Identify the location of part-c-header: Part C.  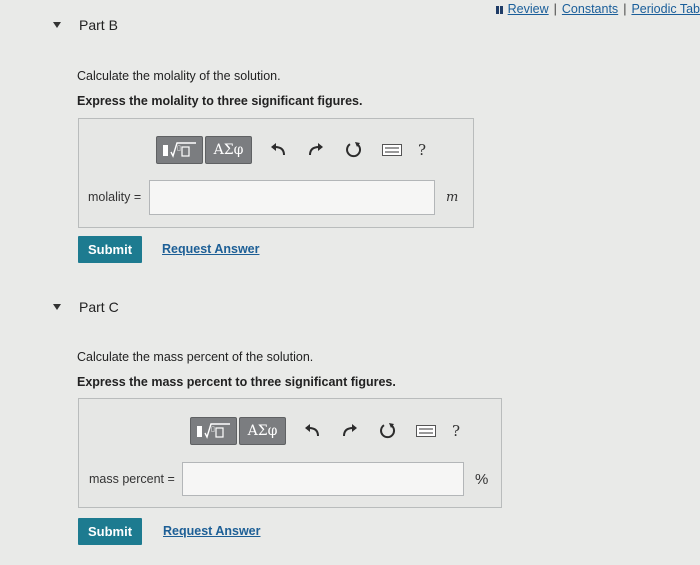
(350, 308).